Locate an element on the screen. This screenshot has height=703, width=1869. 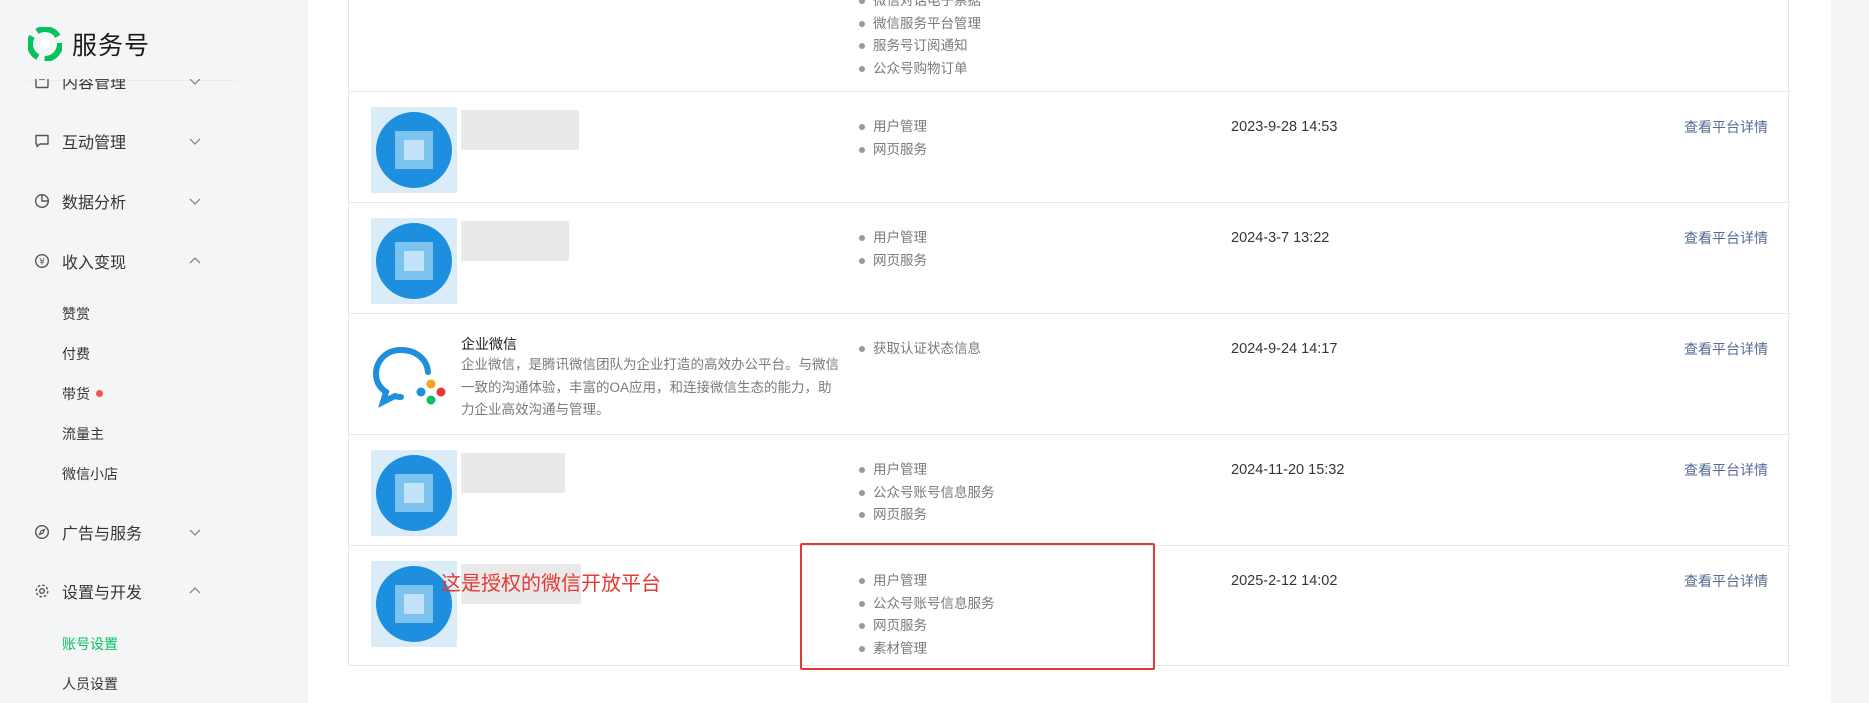
right-gutter is located at coordinates (1850, 351).